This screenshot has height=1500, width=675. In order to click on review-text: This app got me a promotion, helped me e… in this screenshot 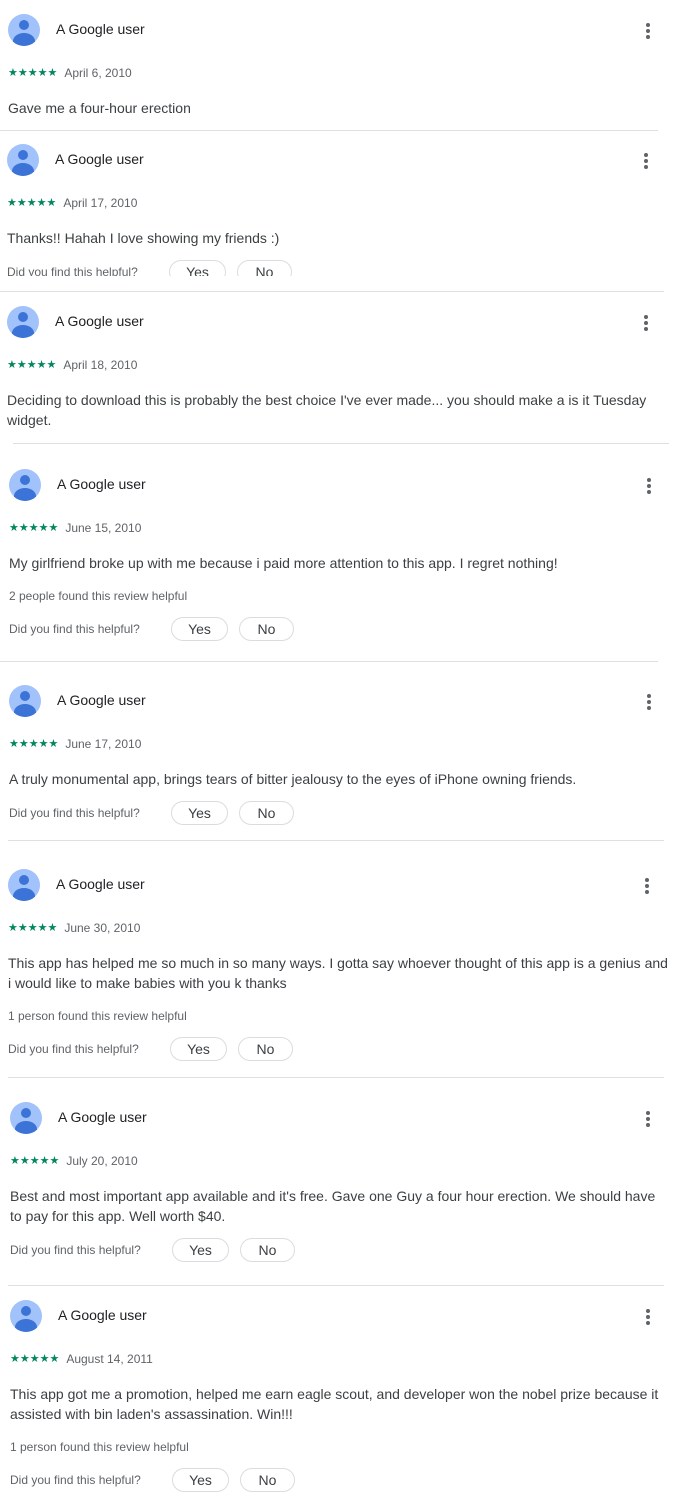, I will do `click(334, 1404)`.